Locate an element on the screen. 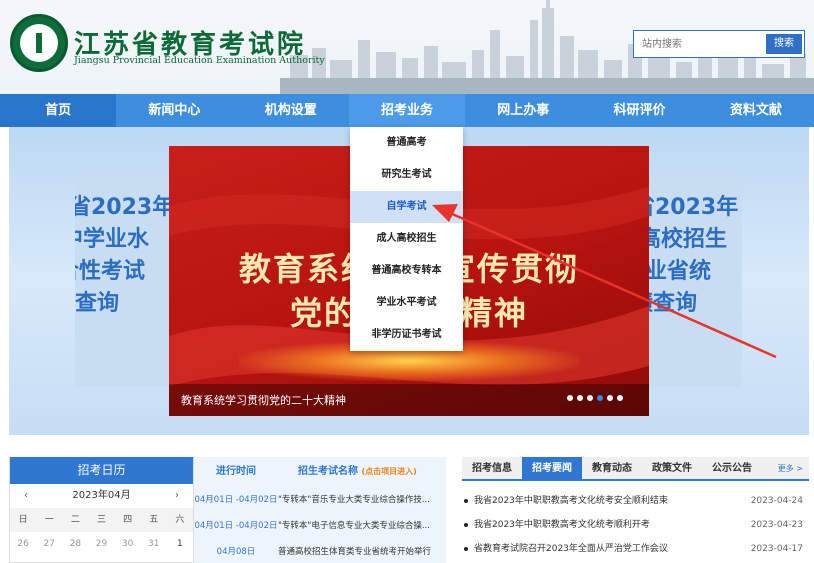 This screenshot has height=563, width=814. column-header-name: 招生考试名称 (点击项目进入) is located at coordinates (362, 472).